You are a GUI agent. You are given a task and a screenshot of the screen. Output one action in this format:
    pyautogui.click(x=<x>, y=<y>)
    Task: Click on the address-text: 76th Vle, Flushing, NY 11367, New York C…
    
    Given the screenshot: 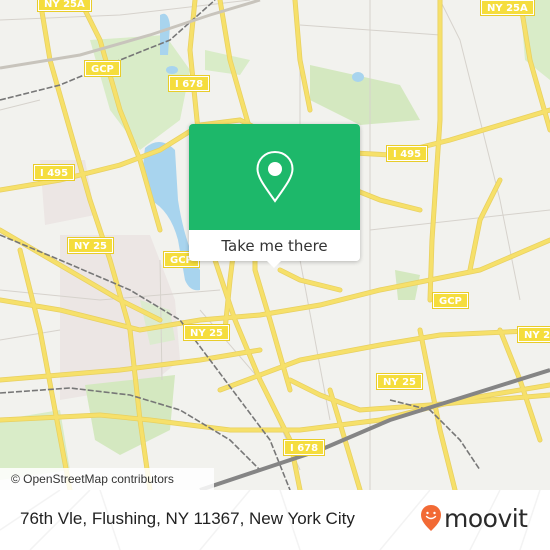 What is the action you would take?
    pyautogui.click(x=187, y=518)
    